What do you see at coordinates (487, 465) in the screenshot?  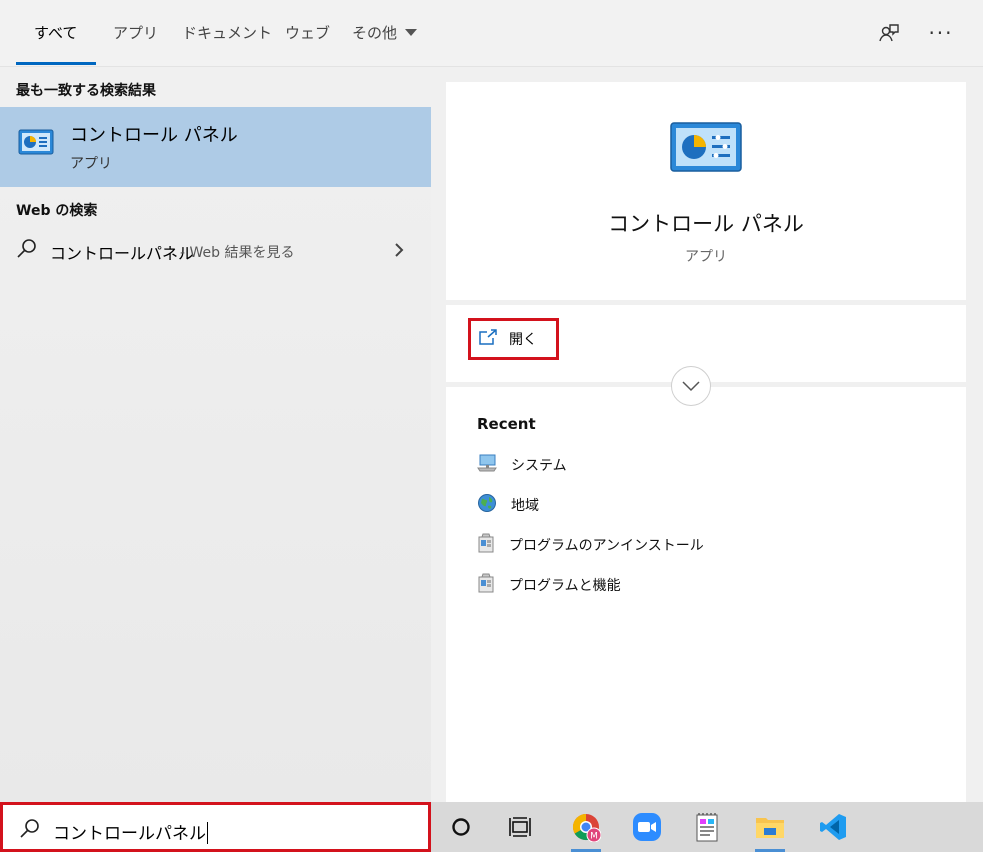 I see `system-icon` at bounding box center [487, 465].